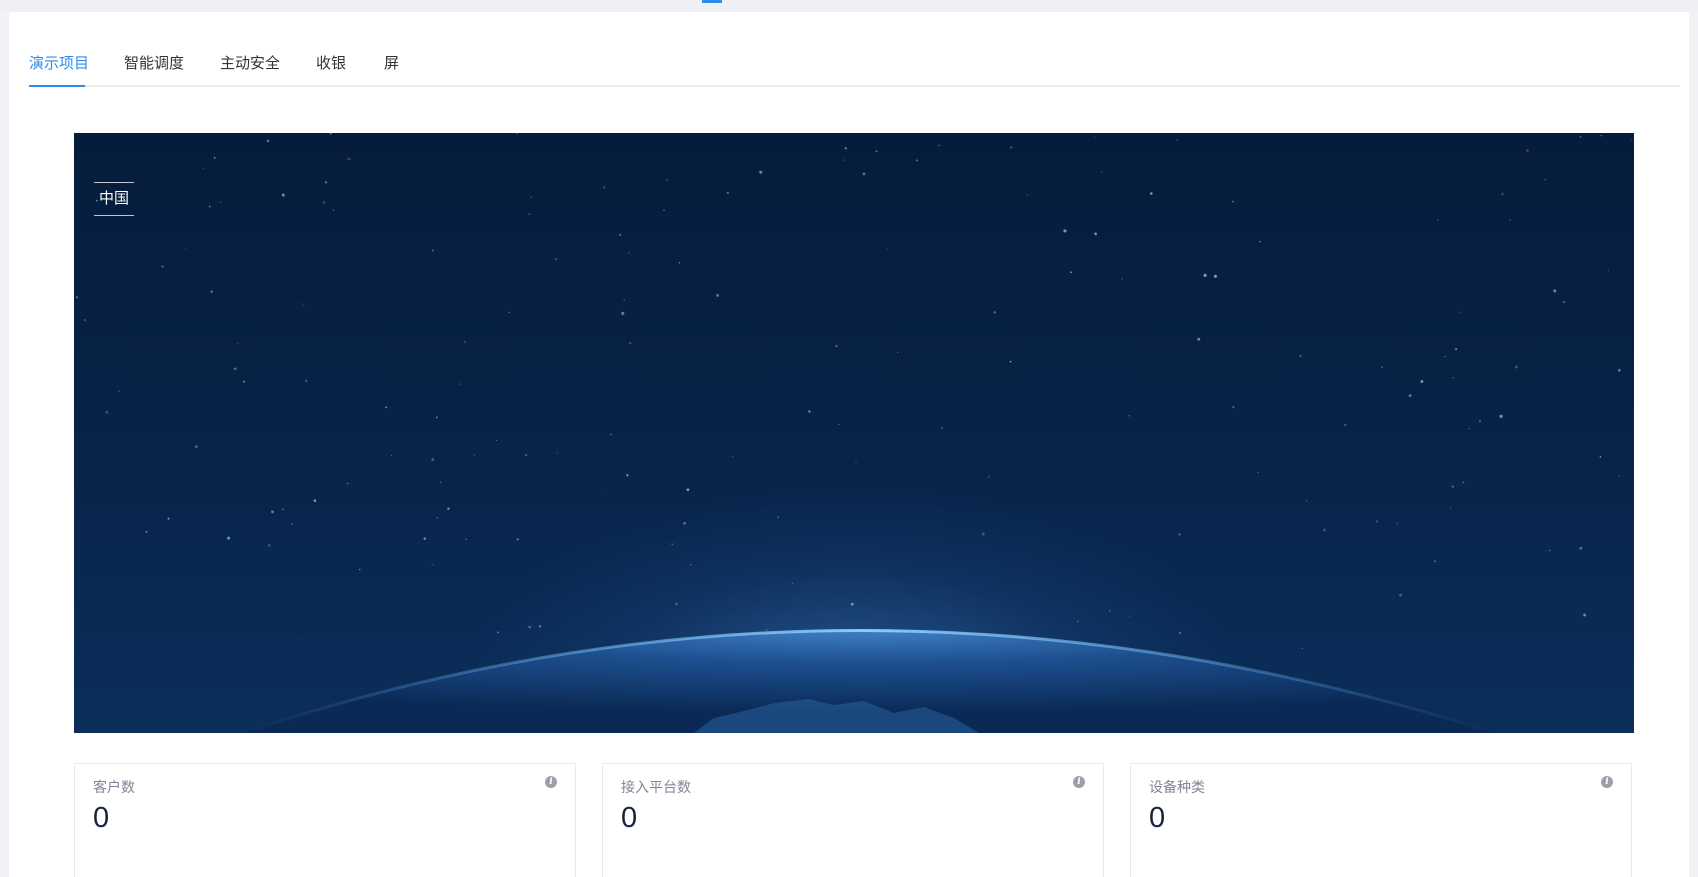 Image resolution: width=1698 pixels, height=877 pixels. I want to click on tab-active-safety: 主动安全, so click(250, 63).